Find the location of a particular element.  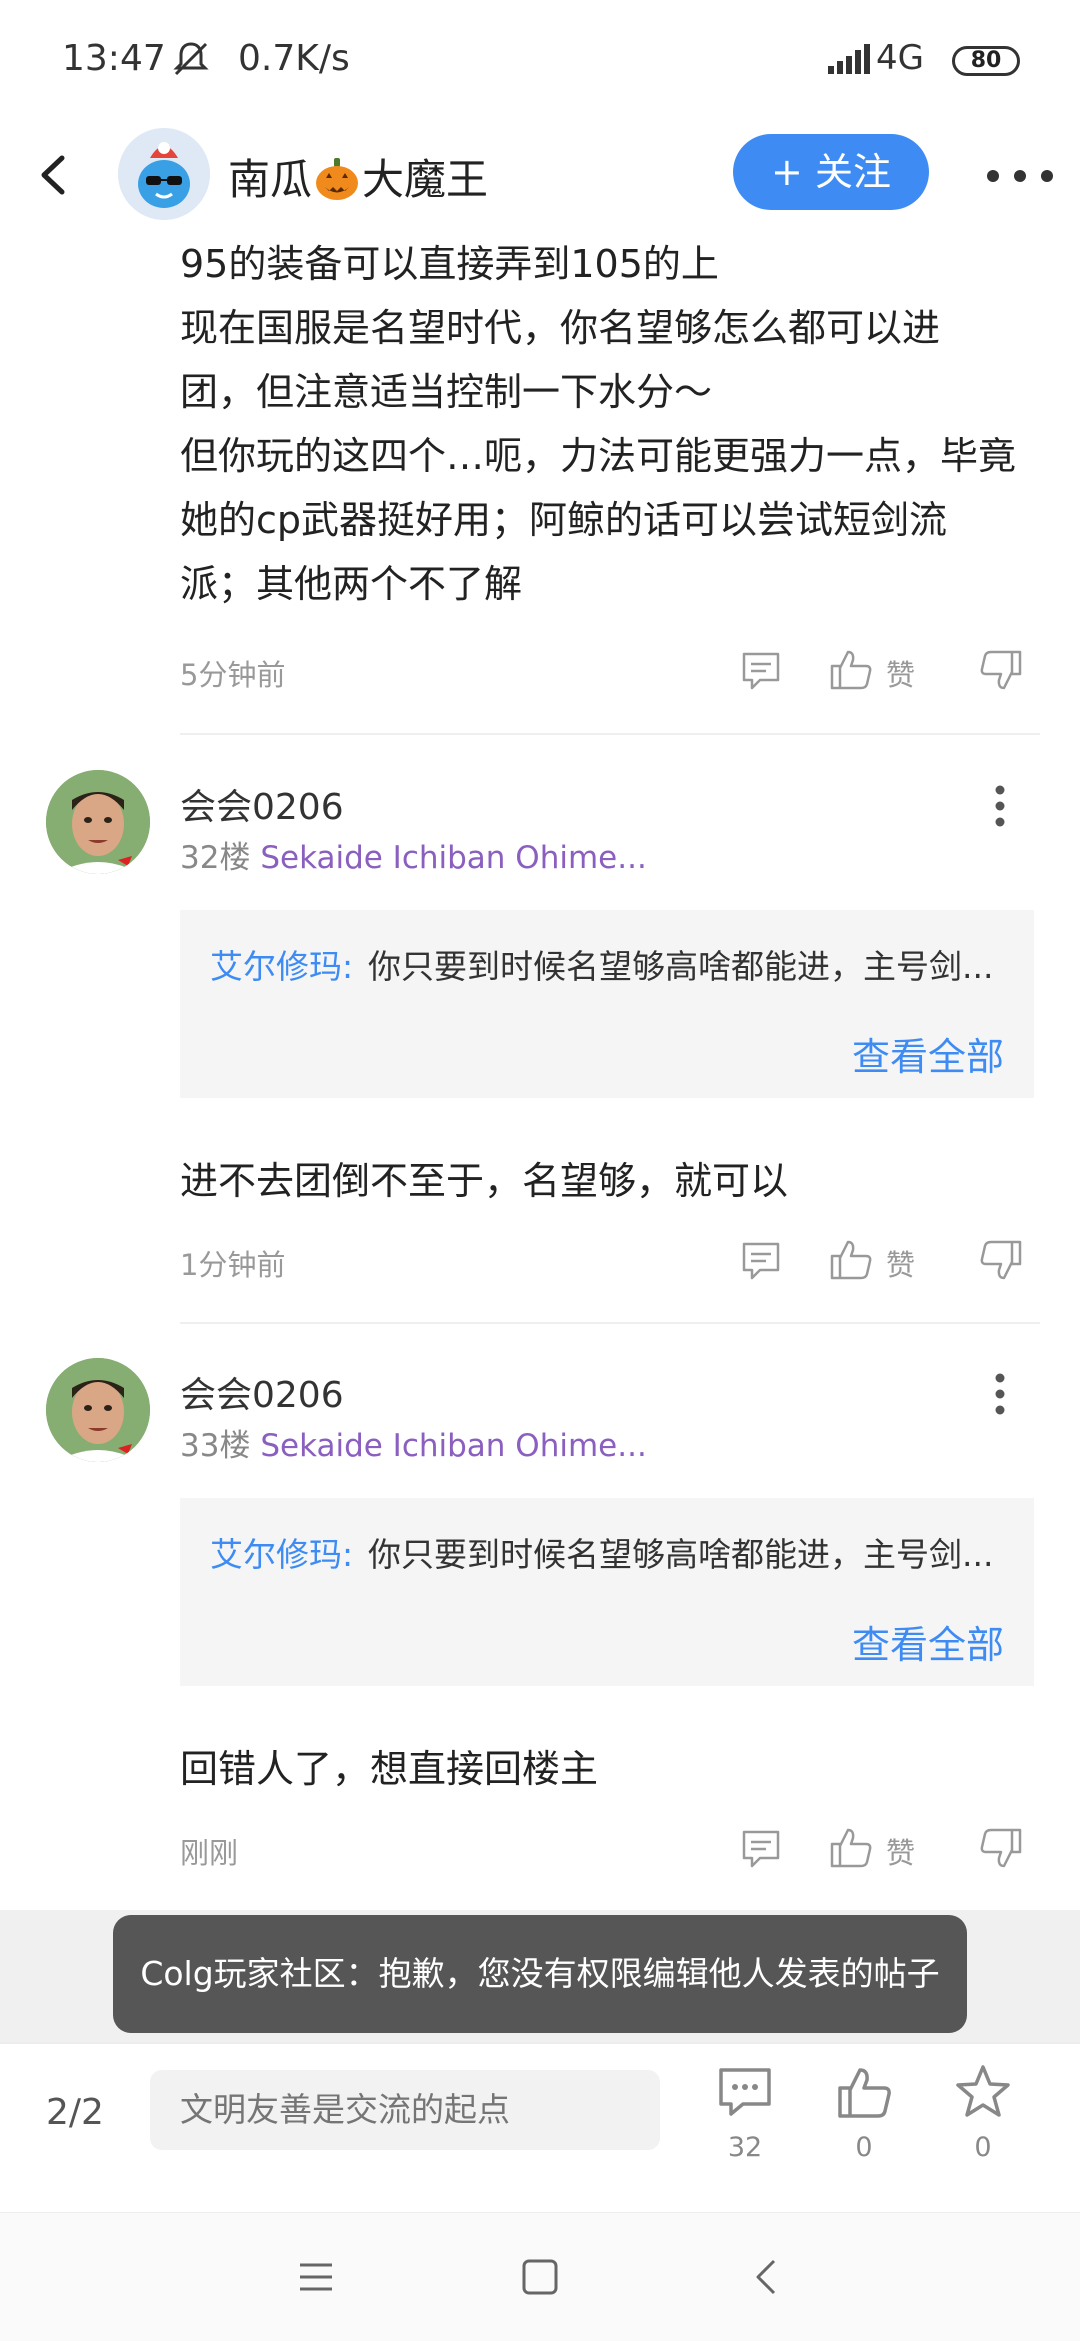

author-name: 南瓜 大魔王 is located at coordinates (358, 176).